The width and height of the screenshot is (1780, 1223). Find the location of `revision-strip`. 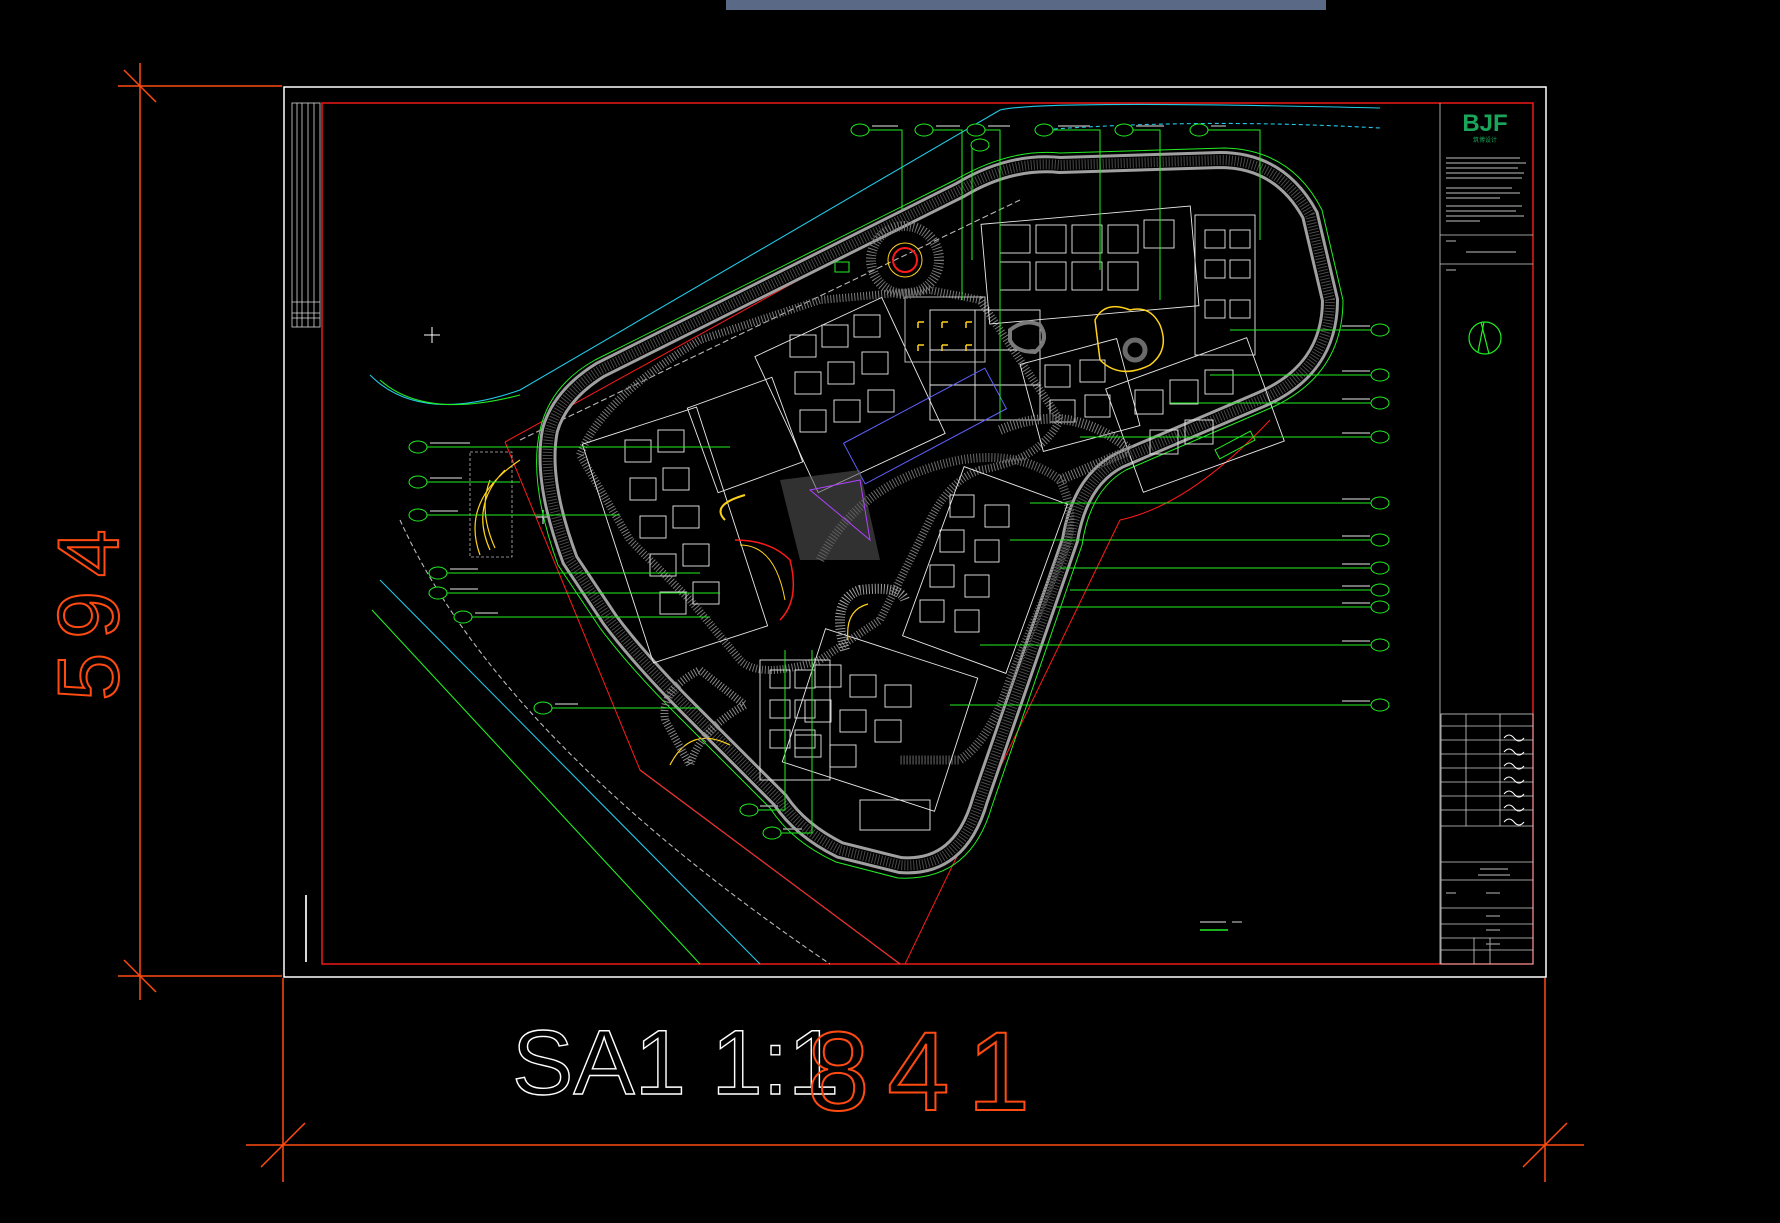

revision-strip is located at coordinates (306, 532).